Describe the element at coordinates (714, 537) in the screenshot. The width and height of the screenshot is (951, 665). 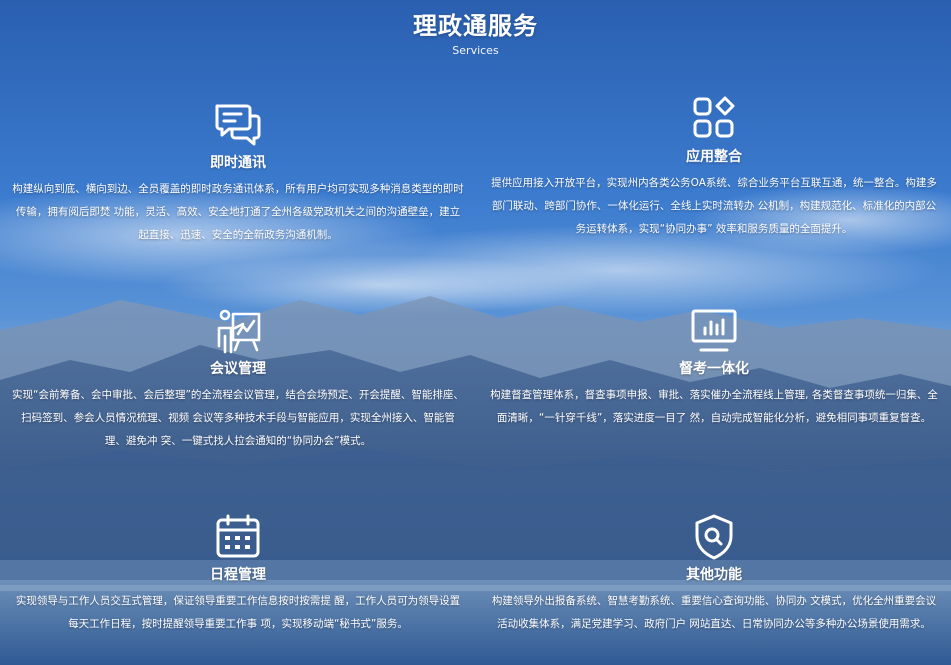
I see `shield-search-icon` at that location.